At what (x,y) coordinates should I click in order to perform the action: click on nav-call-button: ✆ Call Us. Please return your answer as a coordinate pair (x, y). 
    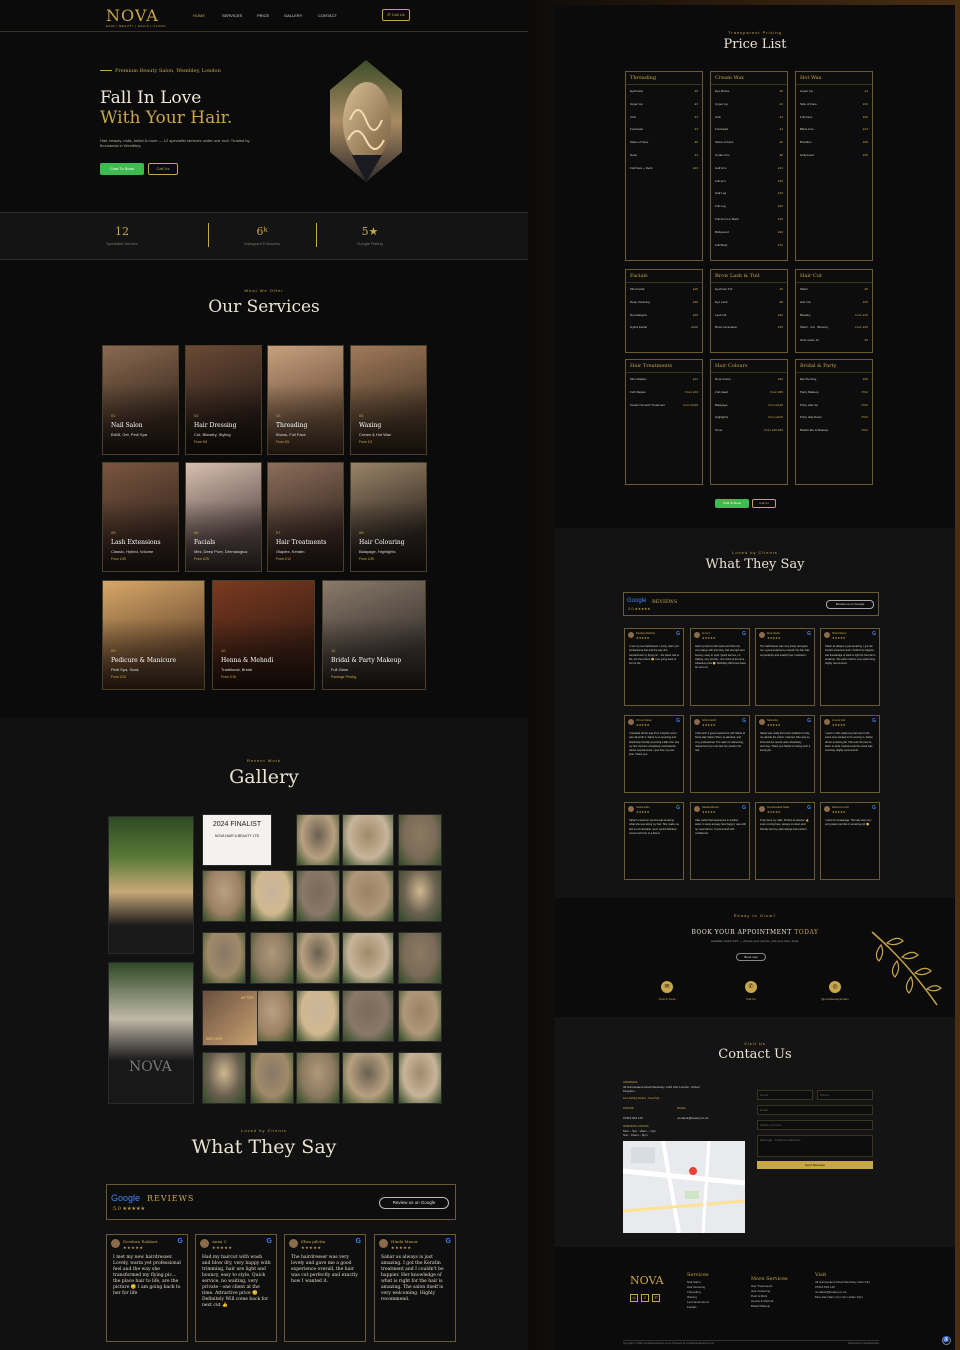
    Looking at the image, I should click on (396, 15).